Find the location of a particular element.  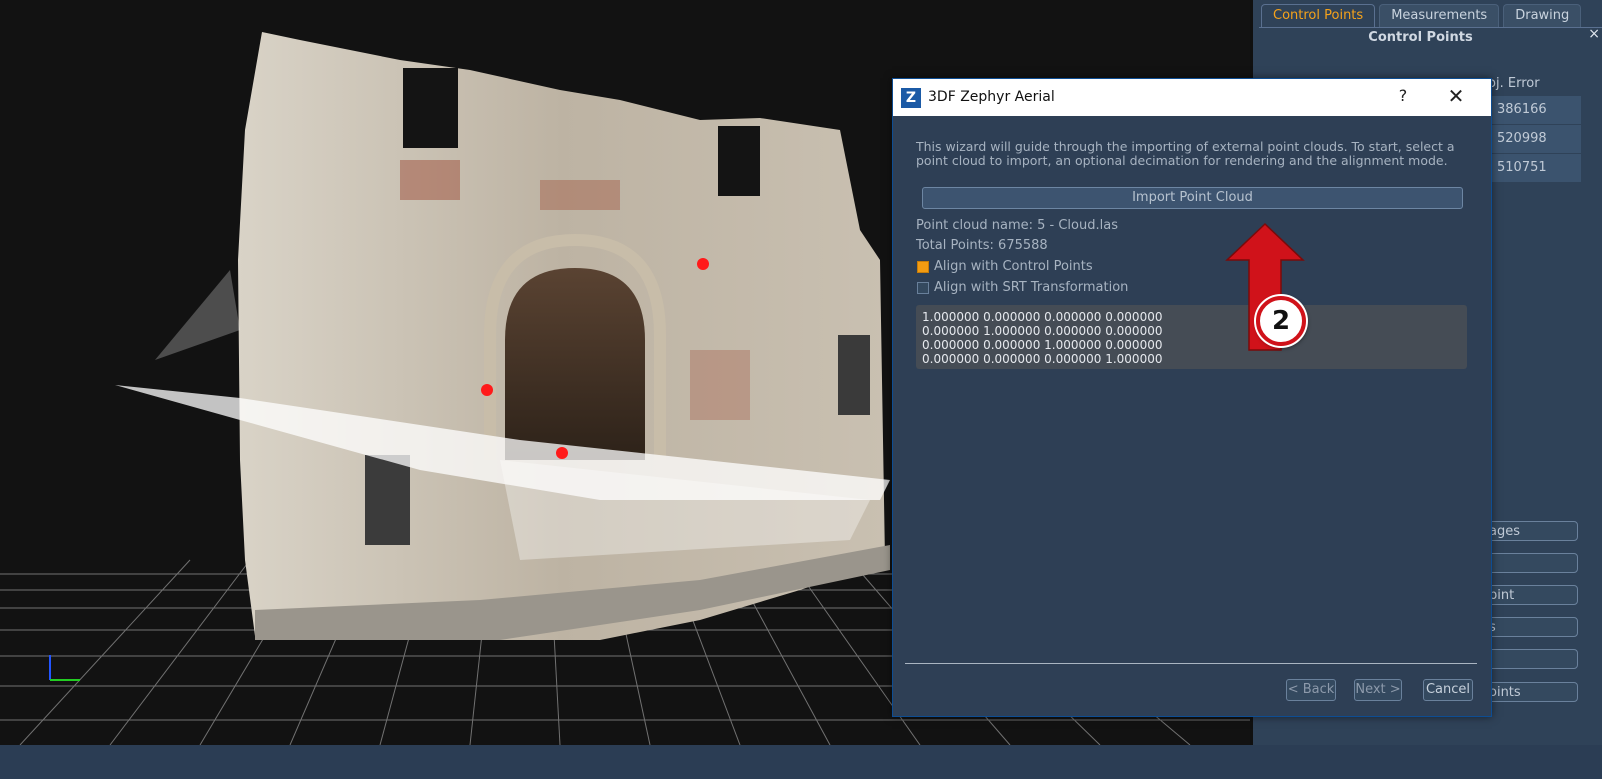

proj-error-value: 386166 is located at coordinates (1522, 109).